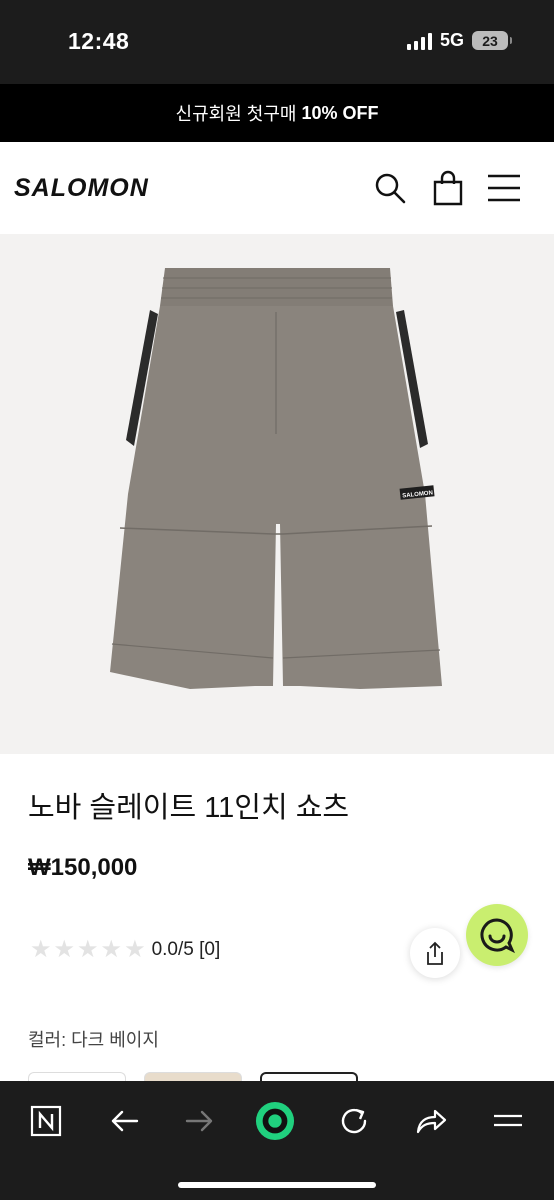 The height and width of the screenshot is (1200, 554). Describe the element at coordinates (99, 41) in the screenshot. I see `status-time: 12:48` at that location.